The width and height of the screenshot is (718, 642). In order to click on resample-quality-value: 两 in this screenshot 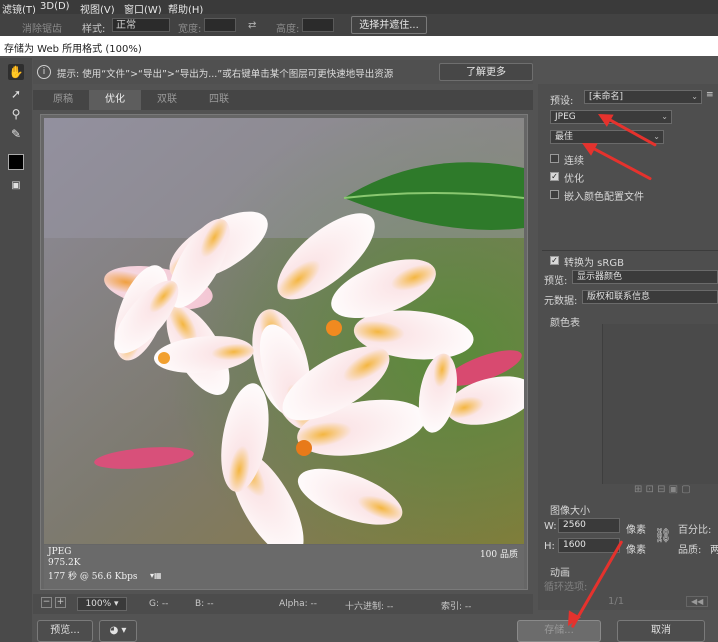, I will do `click(714, 548)`.